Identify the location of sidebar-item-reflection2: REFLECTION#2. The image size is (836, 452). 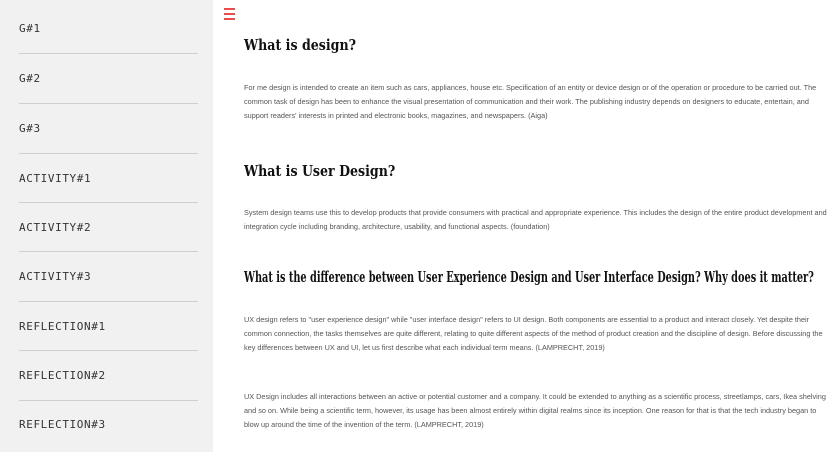
(106, 375).